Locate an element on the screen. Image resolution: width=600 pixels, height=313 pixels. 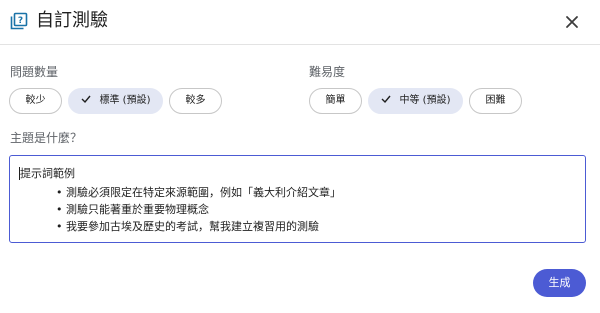
difficulty-option-medium: 中等 (預設) is located at coordinates (415, 101).